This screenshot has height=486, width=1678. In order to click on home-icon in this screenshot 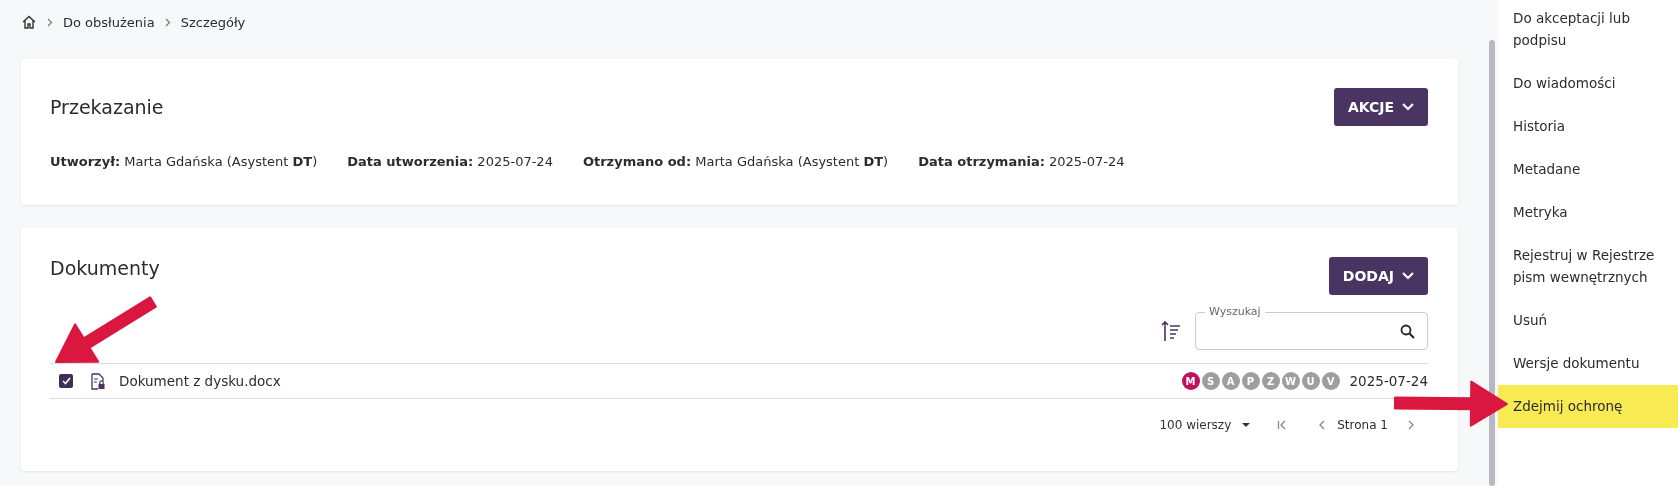, I will do `click(29, 22)`.